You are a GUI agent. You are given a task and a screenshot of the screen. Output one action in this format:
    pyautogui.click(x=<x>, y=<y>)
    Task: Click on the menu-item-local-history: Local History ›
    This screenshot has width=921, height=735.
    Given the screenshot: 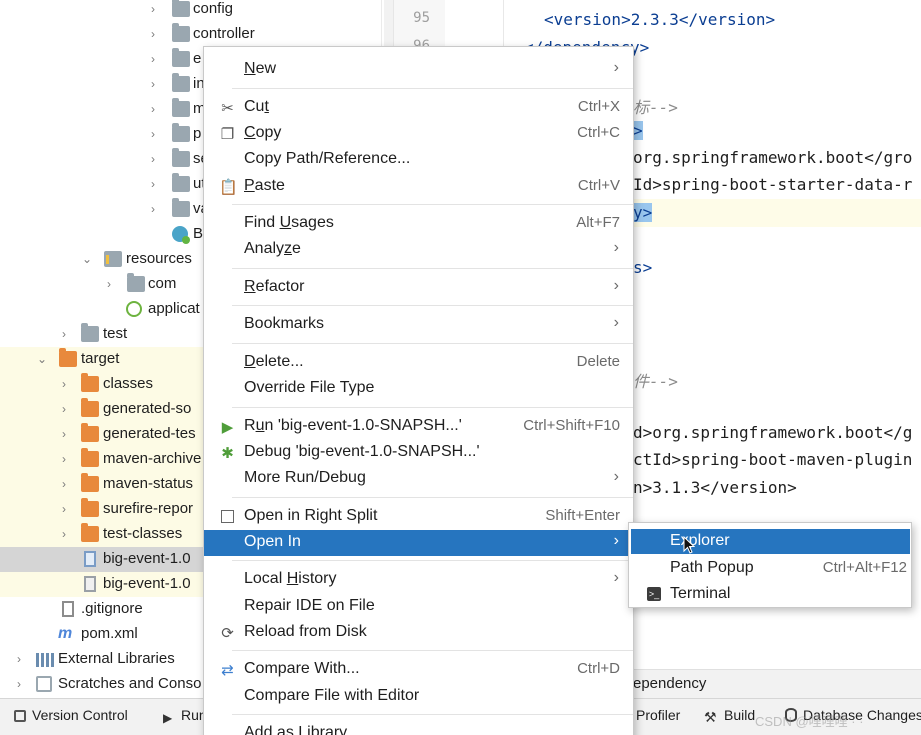 What is the action you would take?
    pyautogui.click(x=418, y=580)
    